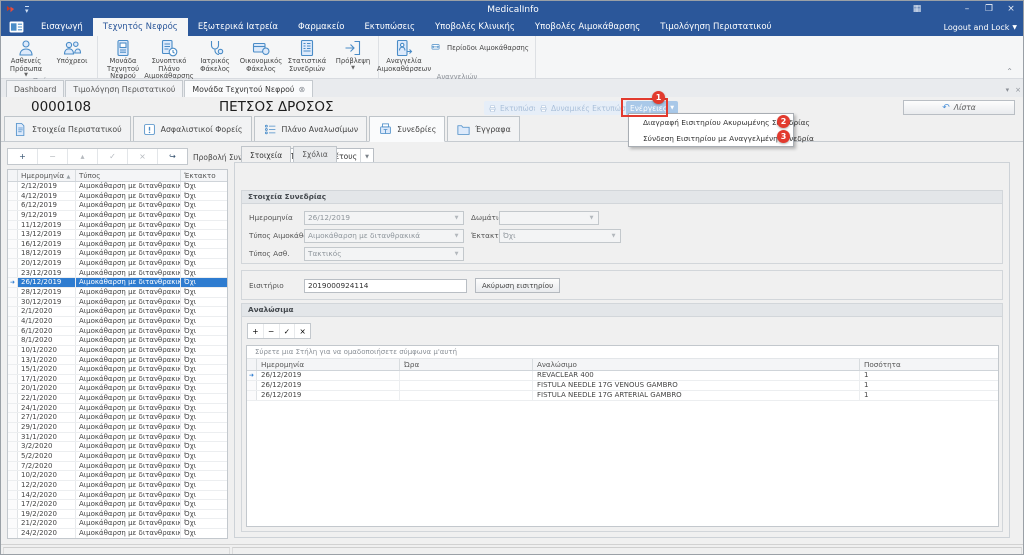  What do you see at coordinates (475, 27) in the screenshot?
I see `menu-tab-Υποβολές Κλινικής: Υποβολές Κλινικής` at bounding box center [475, 27].